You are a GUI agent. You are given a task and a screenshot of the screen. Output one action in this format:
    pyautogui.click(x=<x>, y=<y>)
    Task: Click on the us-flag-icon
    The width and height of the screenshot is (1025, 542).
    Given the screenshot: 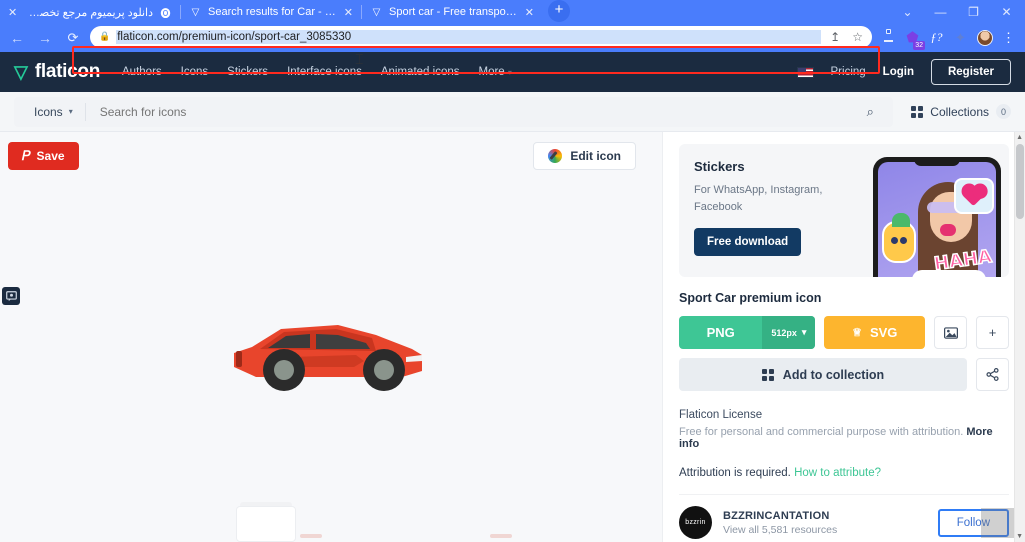 What is the action you would take?
    pyautogui.click(x=805, y=72)
    